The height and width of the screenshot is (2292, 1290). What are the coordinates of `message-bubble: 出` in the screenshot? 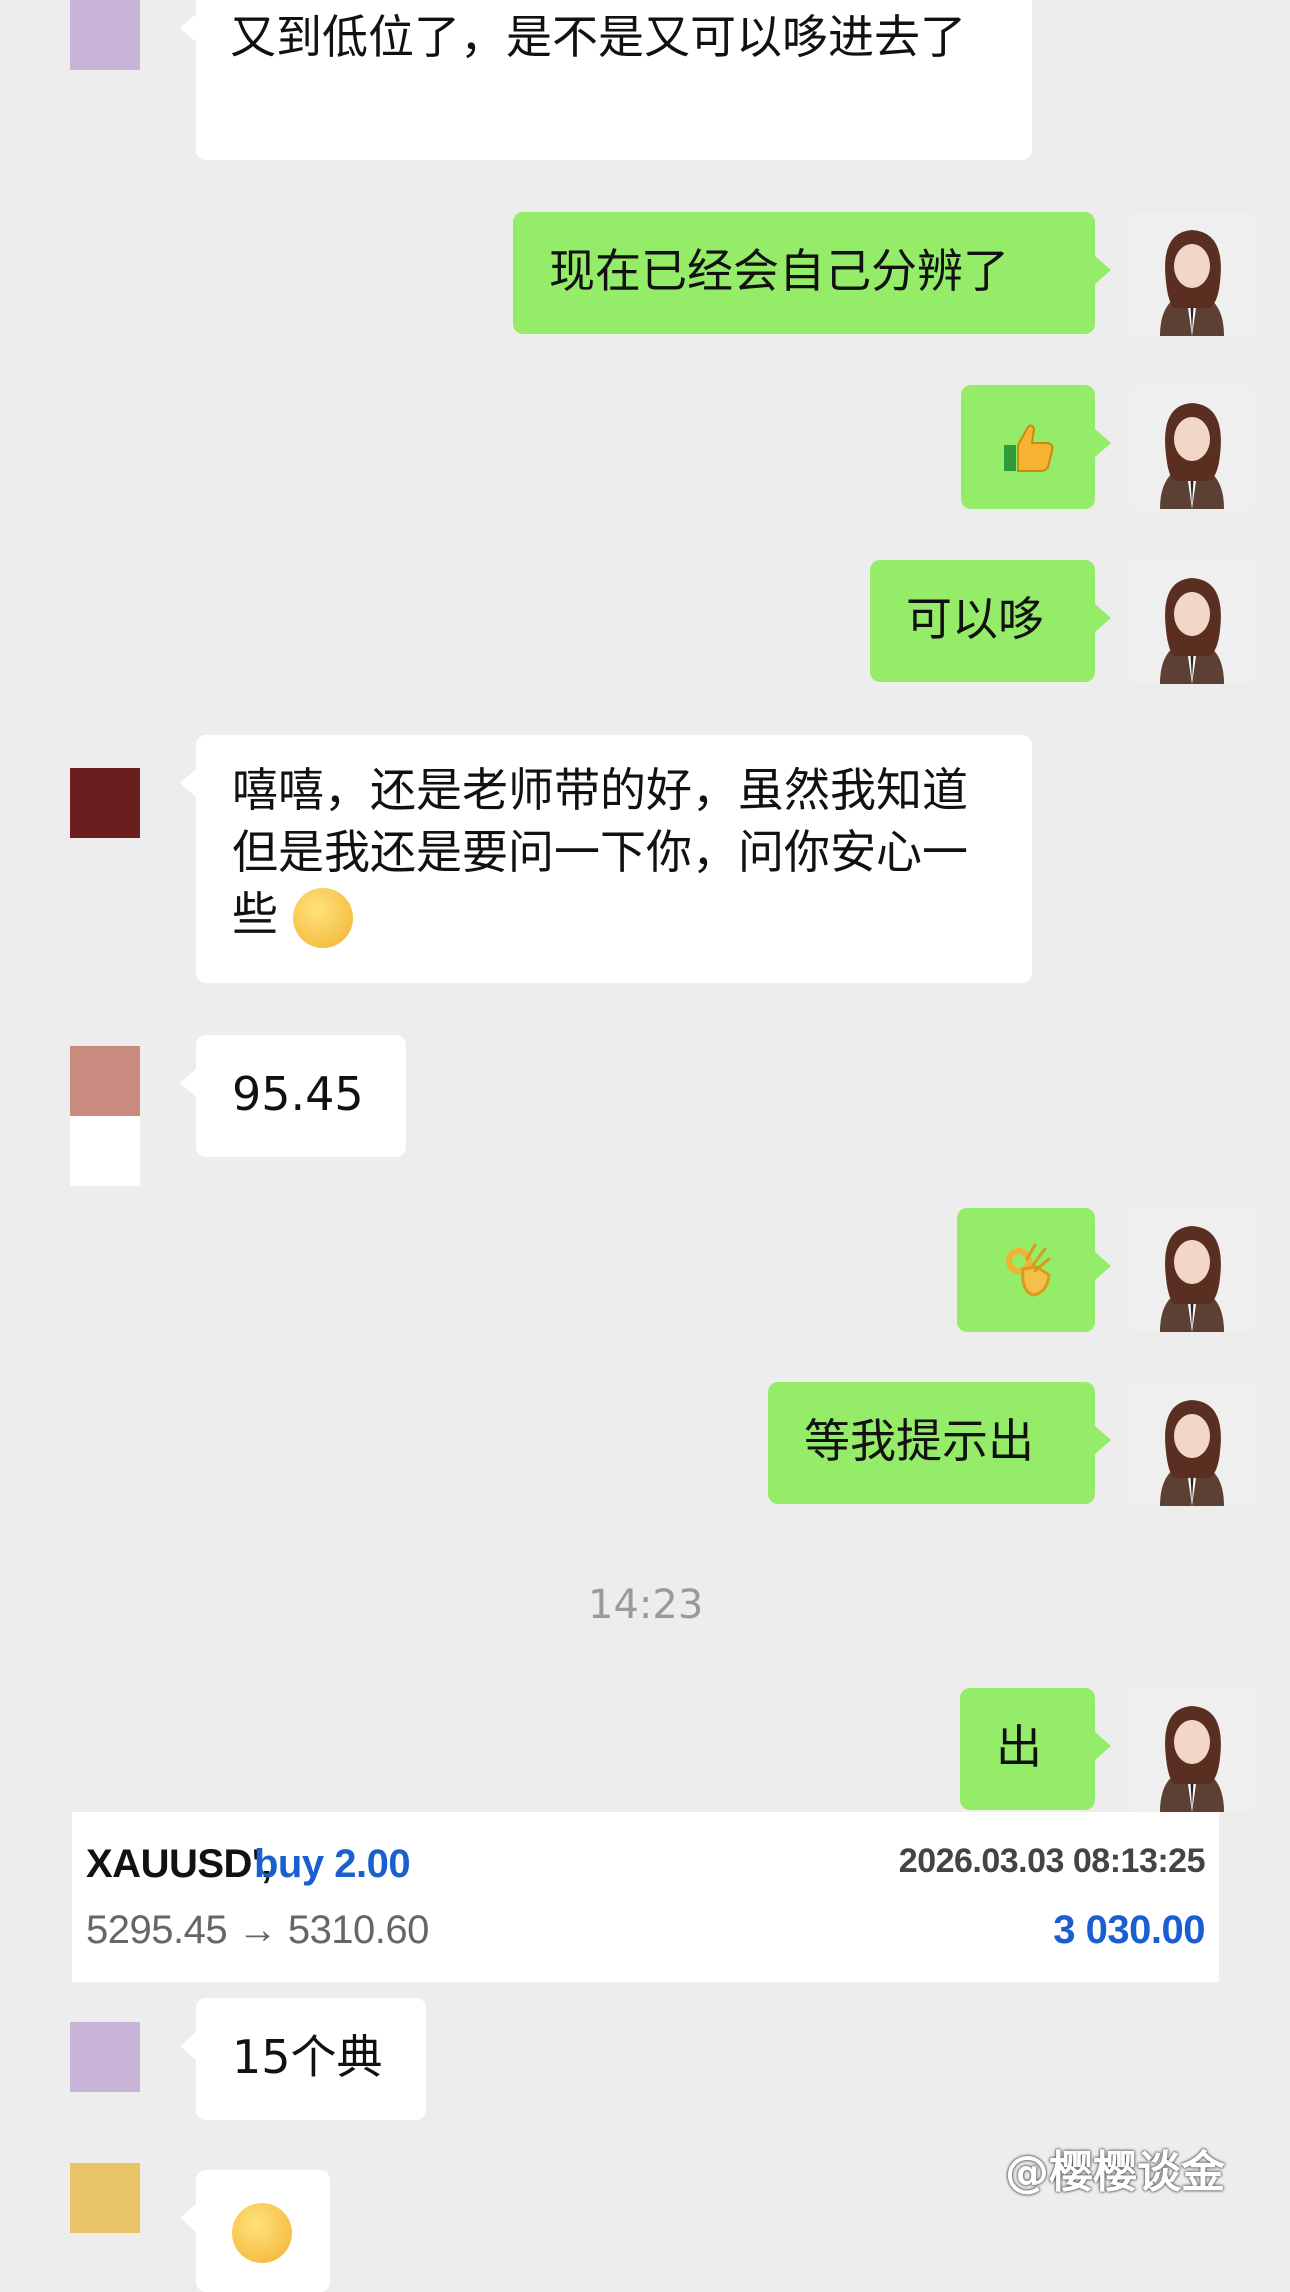 It's located at (1035, 1749).